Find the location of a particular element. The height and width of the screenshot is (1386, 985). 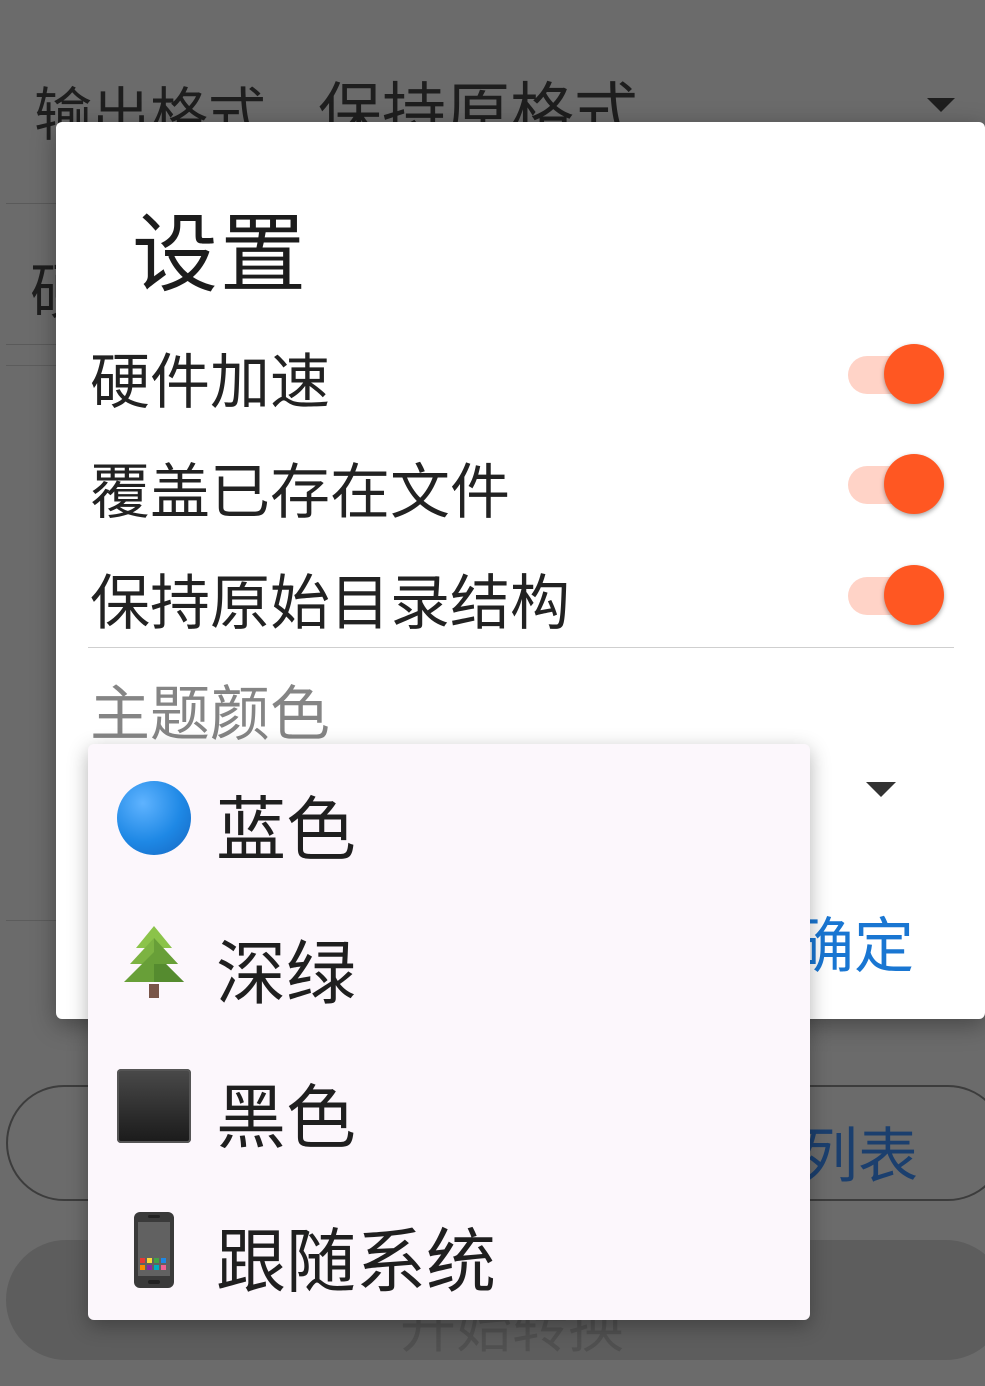

keep-directory-structure-toggle is located at coordinates (896, 595).